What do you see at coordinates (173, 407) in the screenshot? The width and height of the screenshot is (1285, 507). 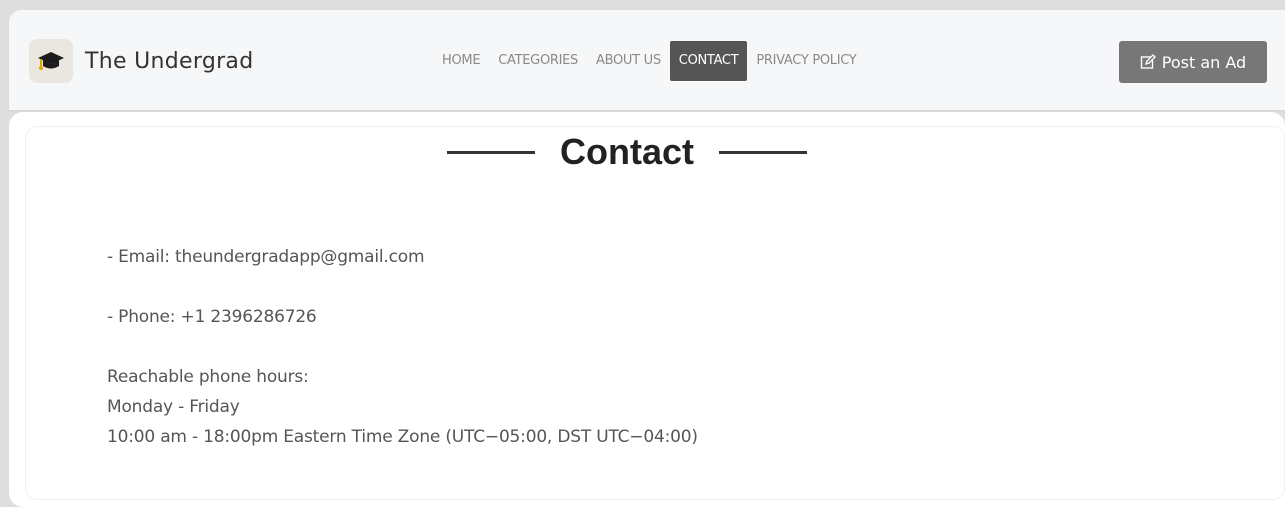 I see `hours-days: Monday - Friday` at bounding box center [173, 407].